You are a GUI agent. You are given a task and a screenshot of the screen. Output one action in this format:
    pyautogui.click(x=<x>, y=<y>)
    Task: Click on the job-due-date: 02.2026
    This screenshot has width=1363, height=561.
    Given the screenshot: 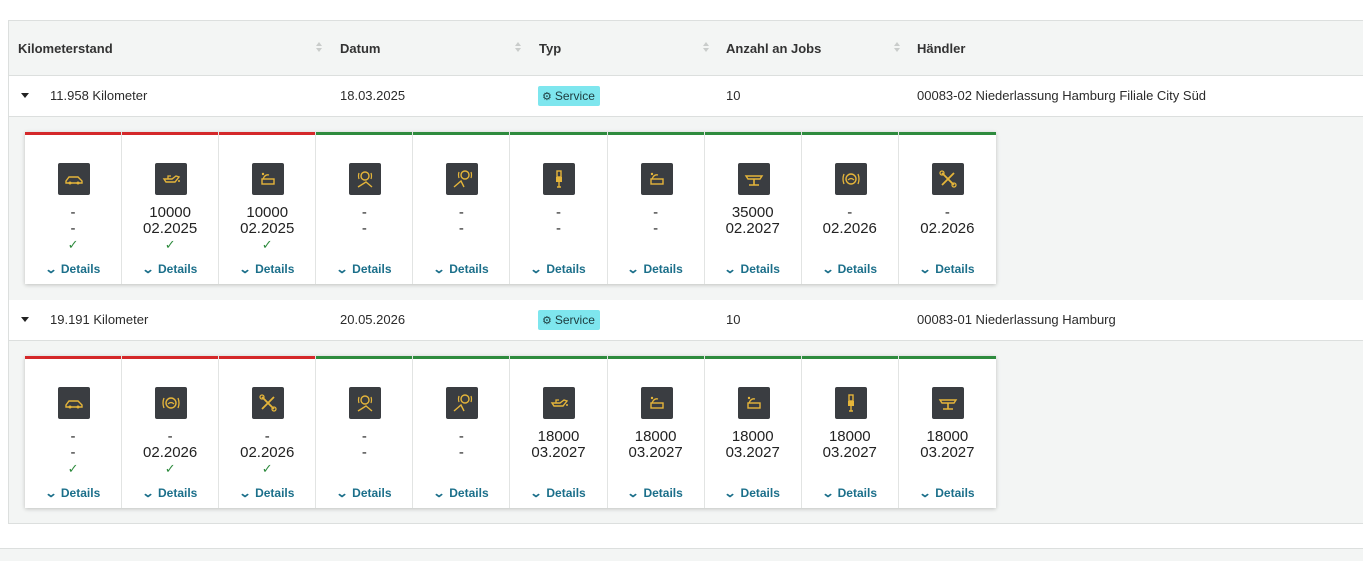 What is the action you would take?
    pyautogui.click(x=849, y=228)
    